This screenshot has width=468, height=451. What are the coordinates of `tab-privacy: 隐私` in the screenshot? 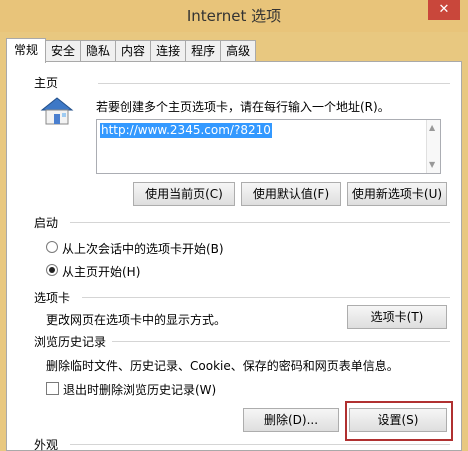 It's located at (98, 51).